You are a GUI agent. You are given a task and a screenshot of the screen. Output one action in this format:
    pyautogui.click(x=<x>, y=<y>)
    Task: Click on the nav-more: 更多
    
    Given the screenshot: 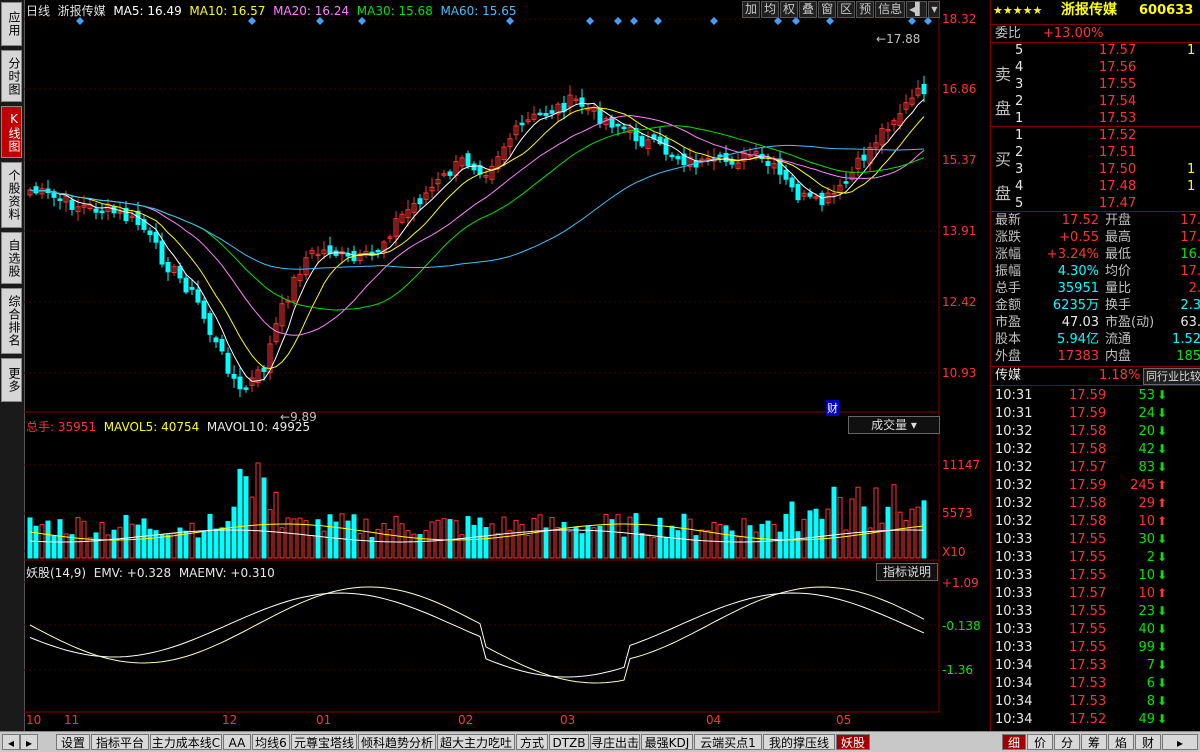 What is the action you would take?
    pyautogui.click(x=11, y=380)
    